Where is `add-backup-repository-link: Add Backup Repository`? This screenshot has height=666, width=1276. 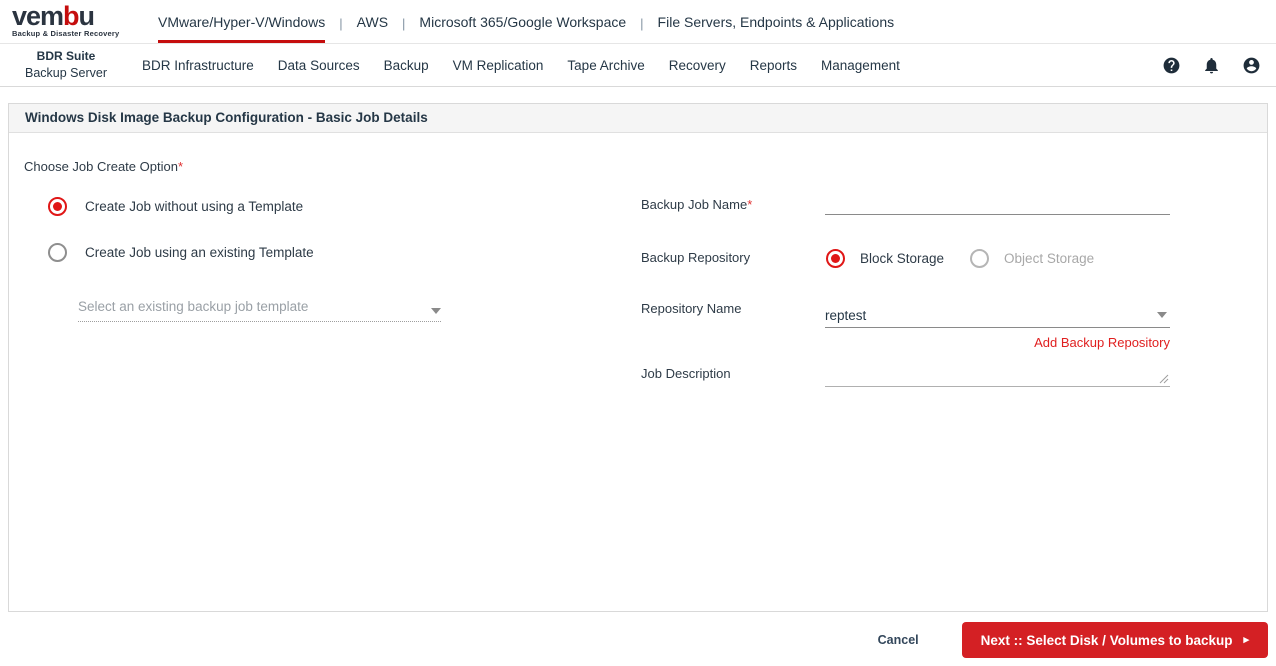
add-backup-repository-link: Add Backup Repository is located at coordinates (997, 342).